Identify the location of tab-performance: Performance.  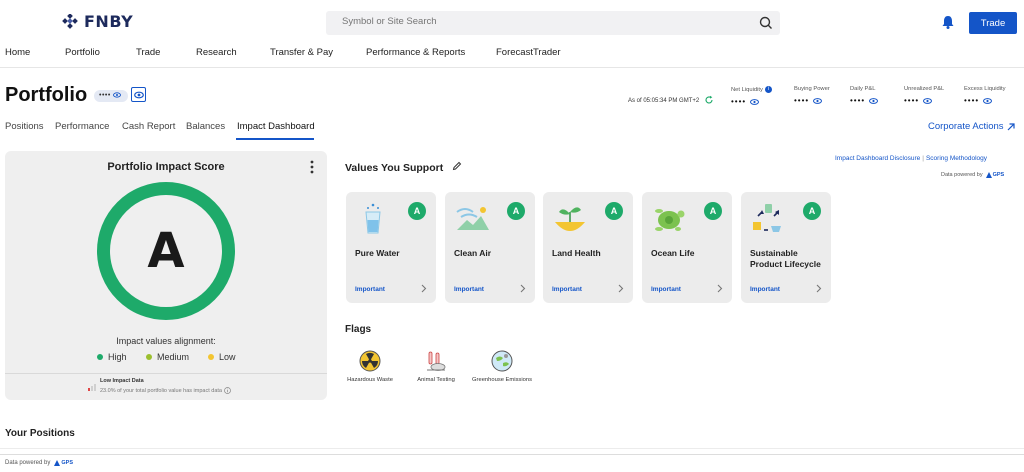
(82, 126).